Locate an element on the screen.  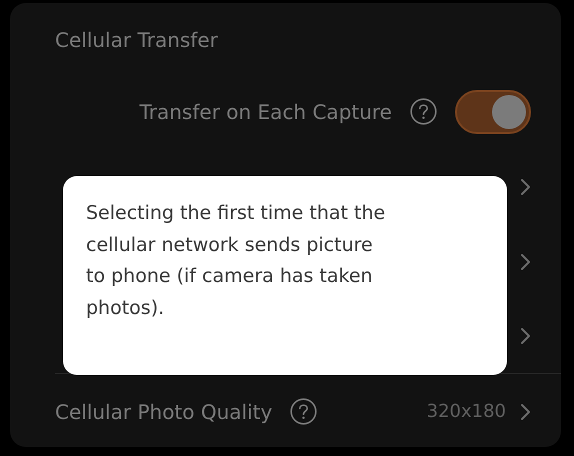
toggle-switch is located at coordinates (493, 112).